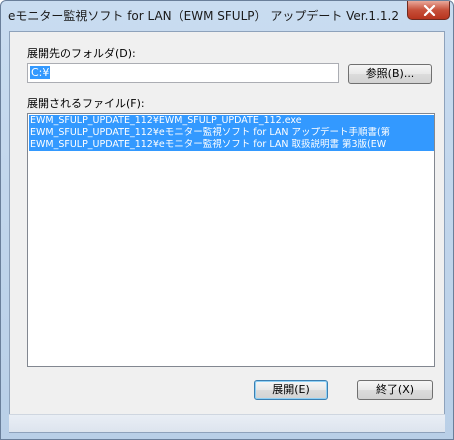 The image size is (454, 440). I want to click on exit-button: 終了(X), so click(395, 390).